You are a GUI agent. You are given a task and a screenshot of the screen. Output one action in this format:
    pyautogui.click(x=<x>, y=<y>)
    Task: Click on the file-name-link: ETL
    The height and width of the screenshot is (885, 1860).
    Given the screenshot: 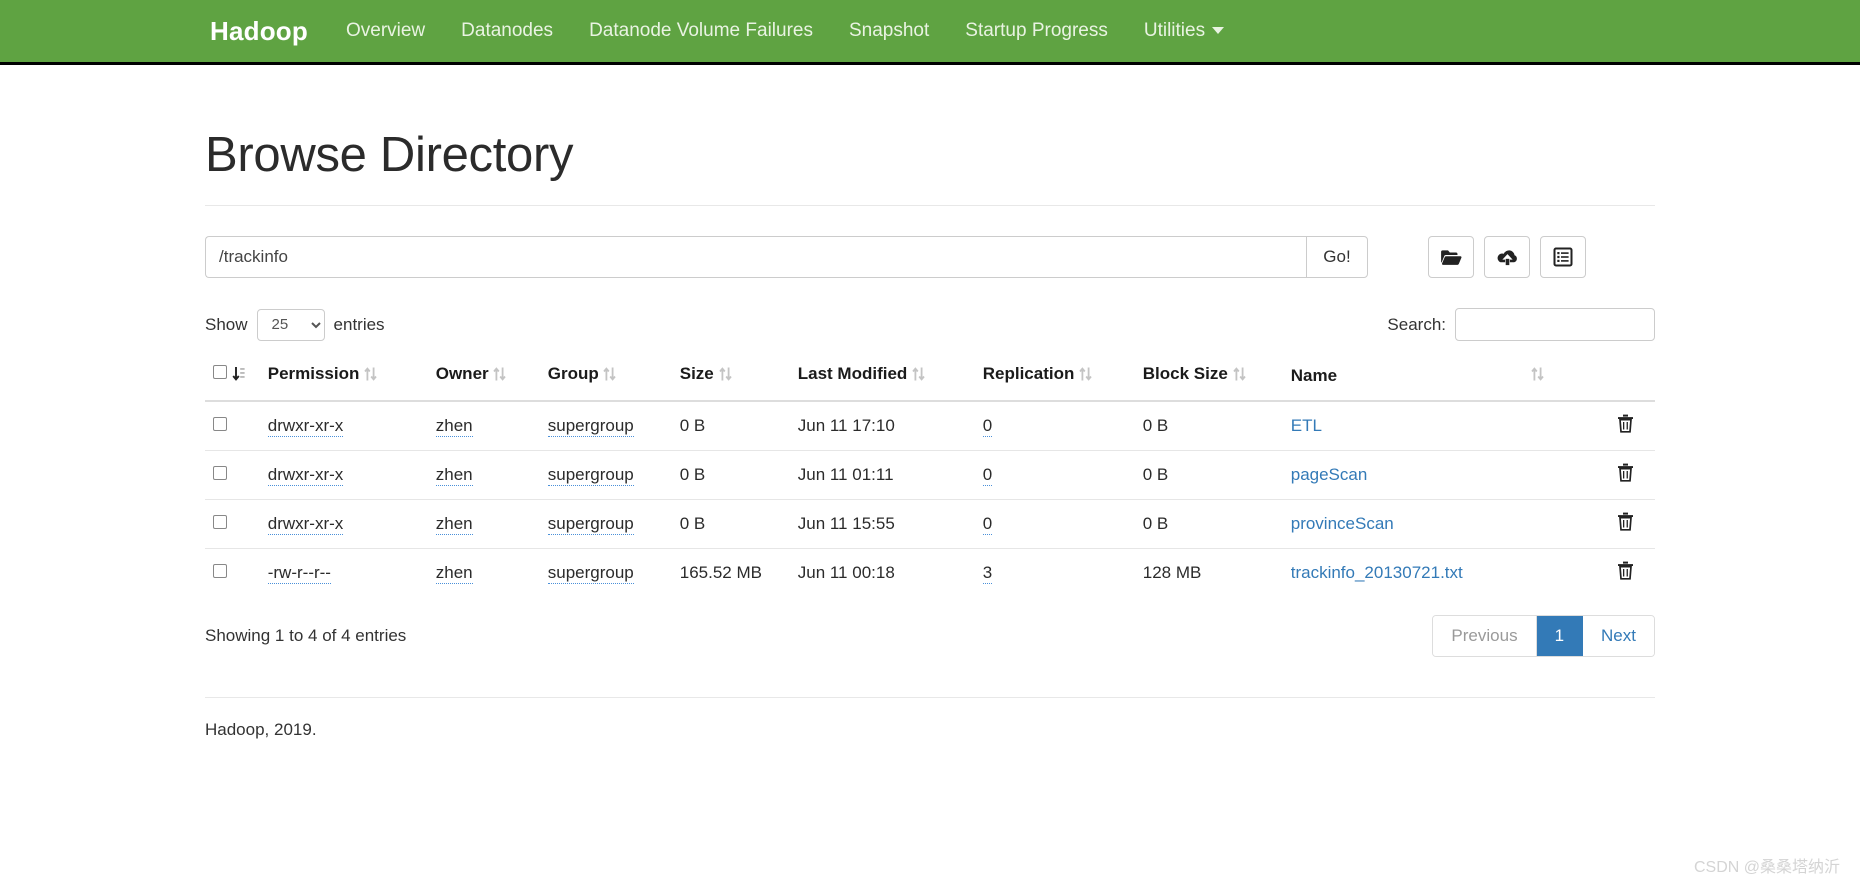 What is the action you would take?
    pyautogui.click(x=1306, y=425)
    